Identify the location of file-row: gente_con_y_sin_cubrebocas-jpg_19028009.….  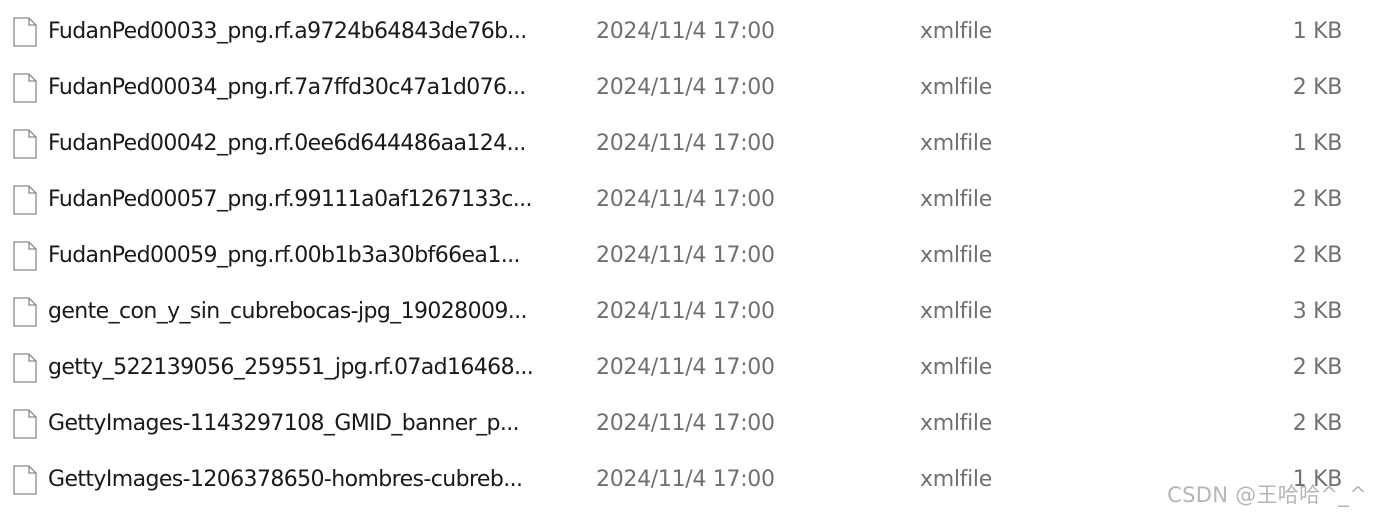
(686, 312).